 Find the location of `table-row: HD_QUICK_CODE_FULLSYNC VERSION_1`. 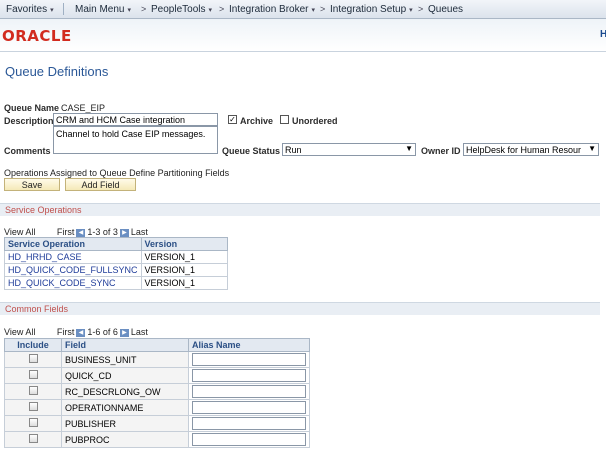

table-row: HD_QUICK_CODE_FULLSYNC VERSION_1 is located at coordinates (116, 270).